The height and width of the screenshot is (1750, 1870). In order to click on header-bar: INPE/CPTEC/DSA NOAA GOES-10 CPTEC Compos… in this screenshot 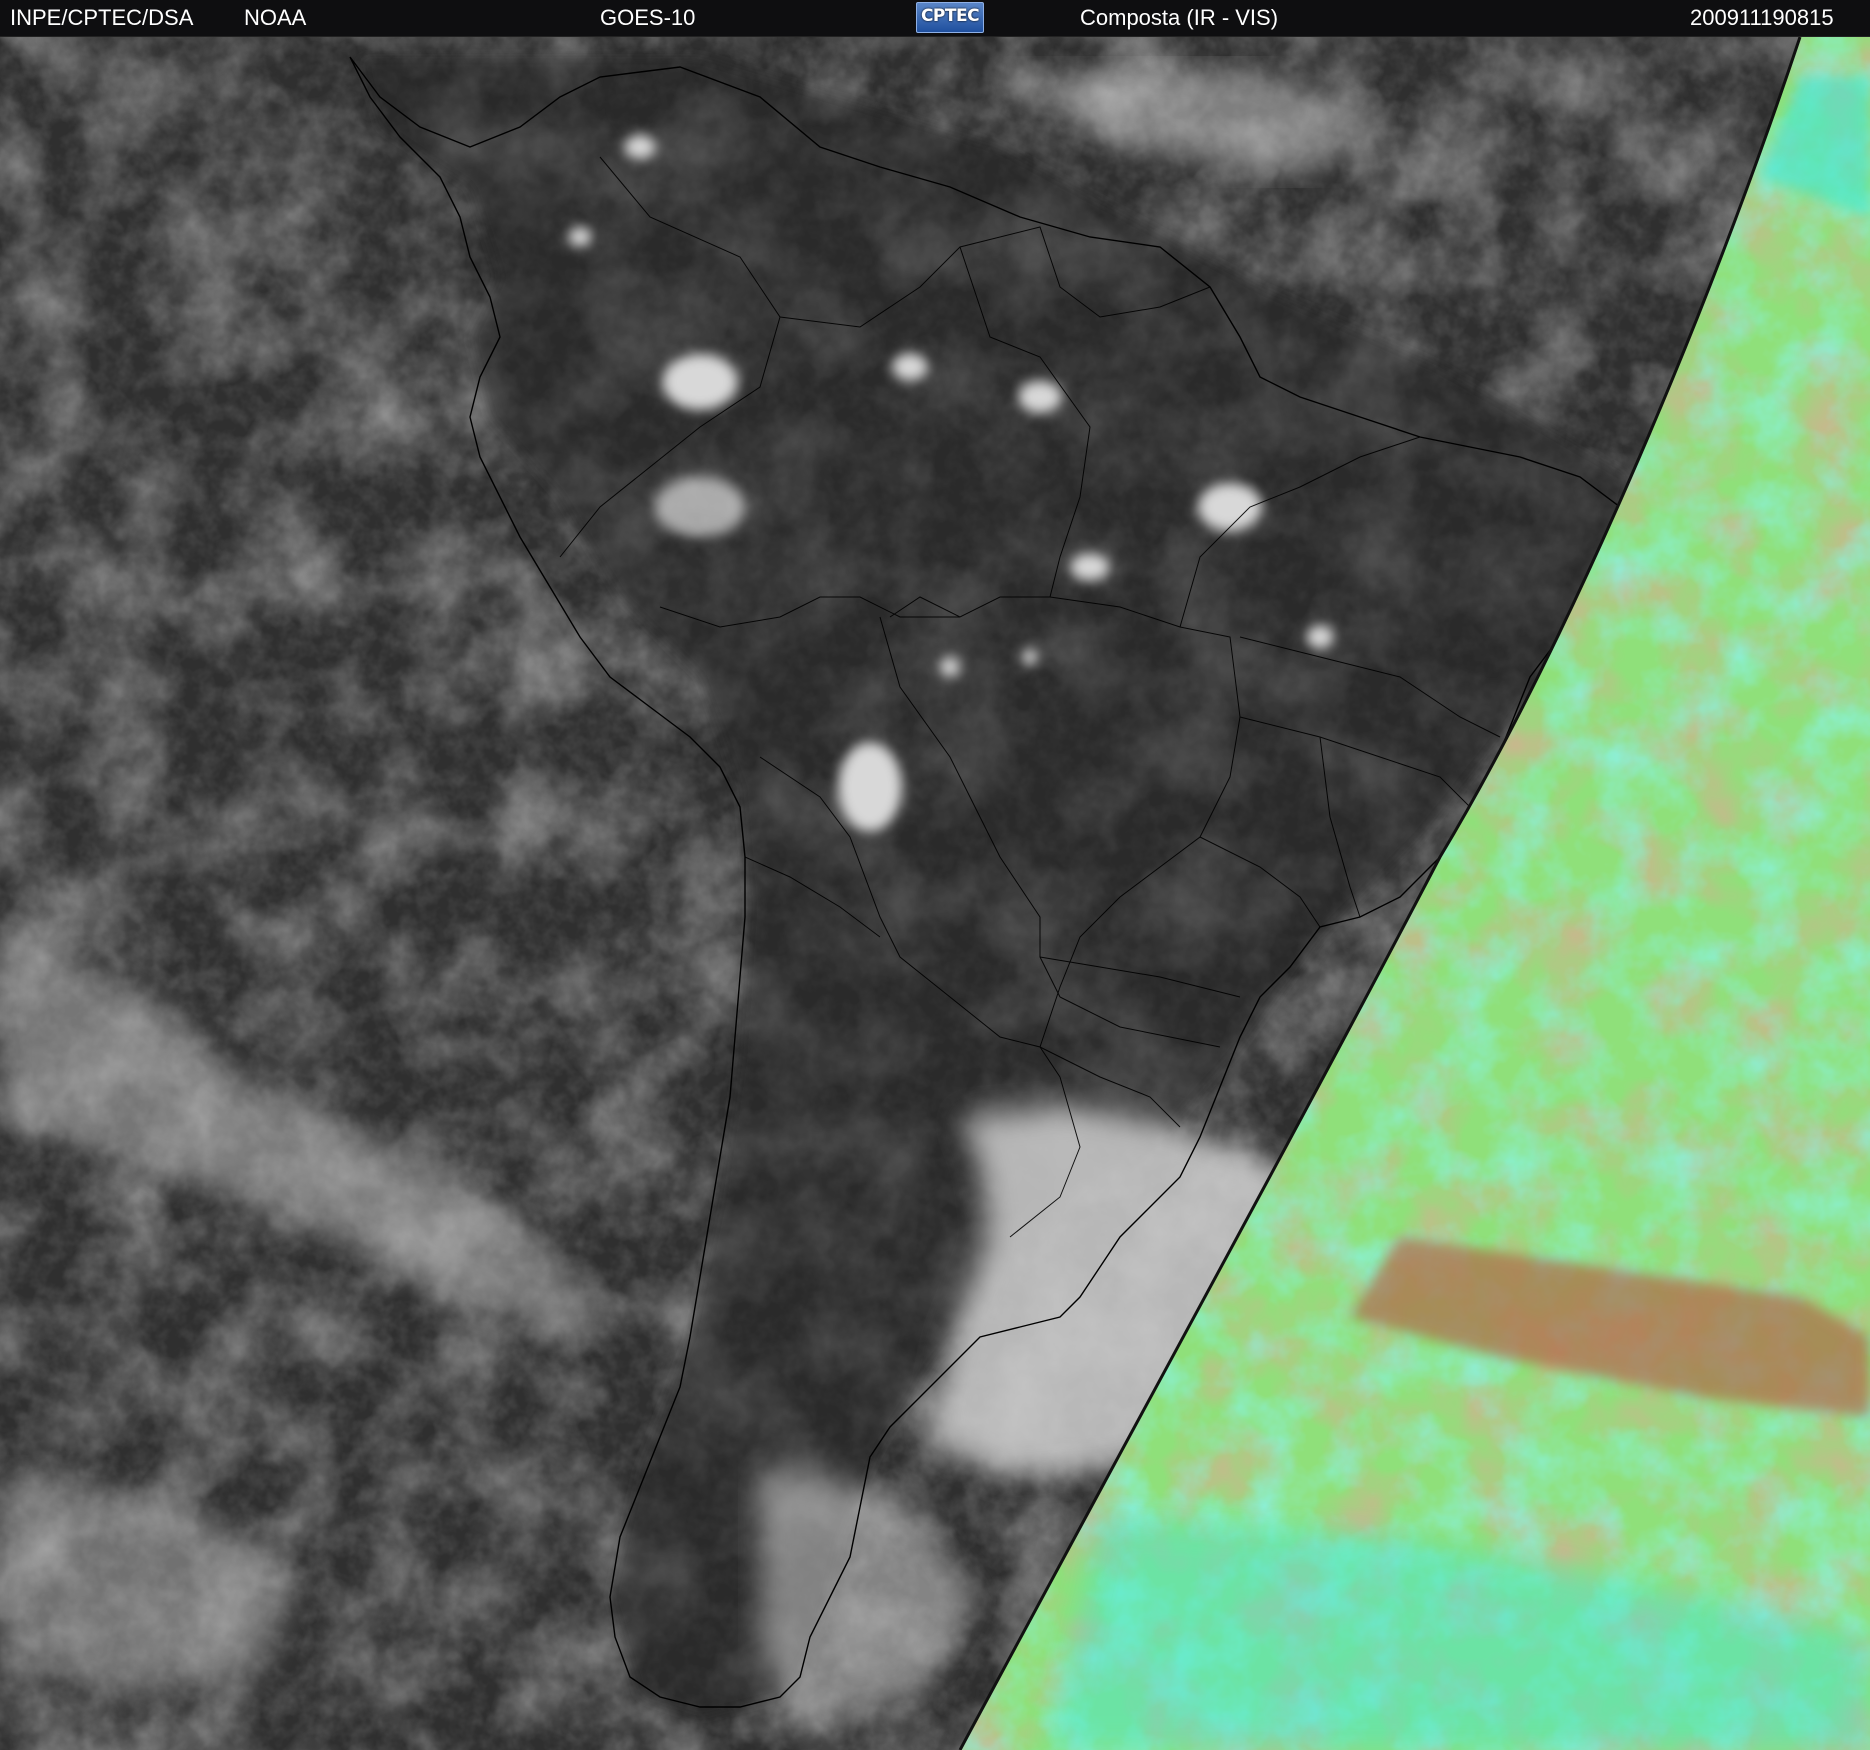, I will do `click(935, 18)`.